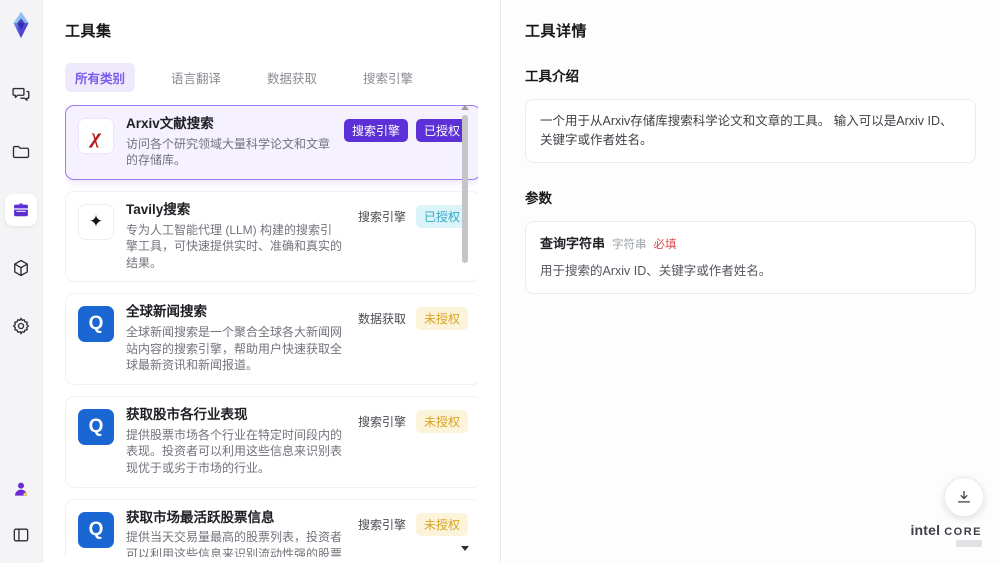  I want to click on sidebar-item-toolbox, so click(21, 210).